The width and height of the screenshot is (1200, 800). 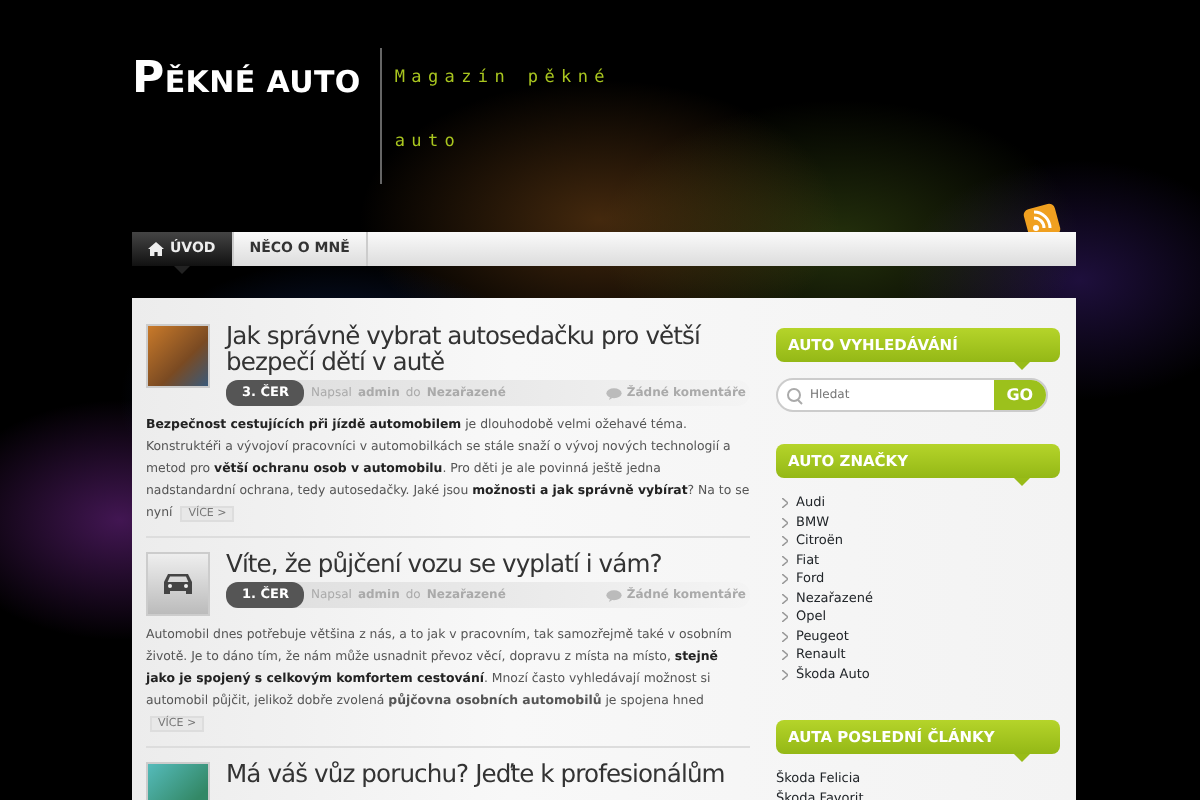 What do you see at coordinates (256, 145) in the screenshot?
I see `site-title: PĚKNÉ AUTO` at bounding box center [256, 145].